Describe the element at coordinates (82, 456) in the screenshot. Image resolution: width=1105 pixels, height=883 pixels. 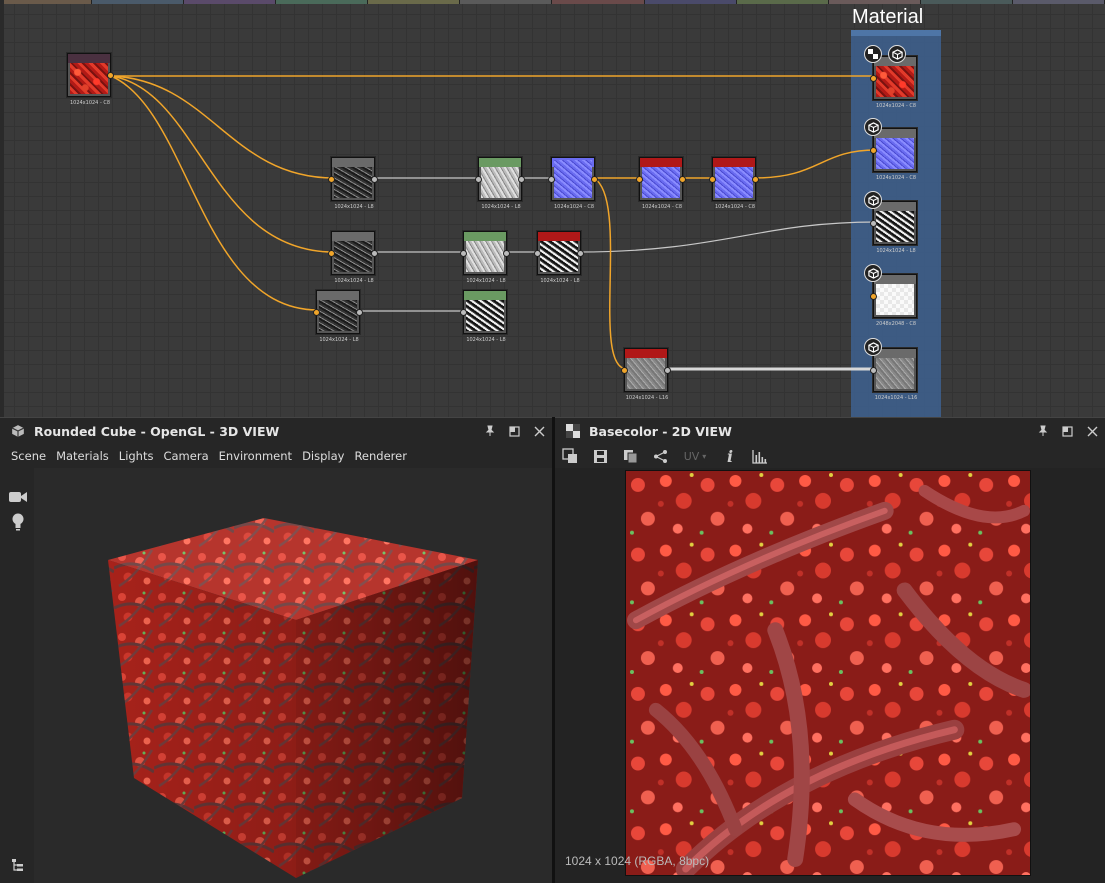
I see `menu-materials: Materials` at that location.